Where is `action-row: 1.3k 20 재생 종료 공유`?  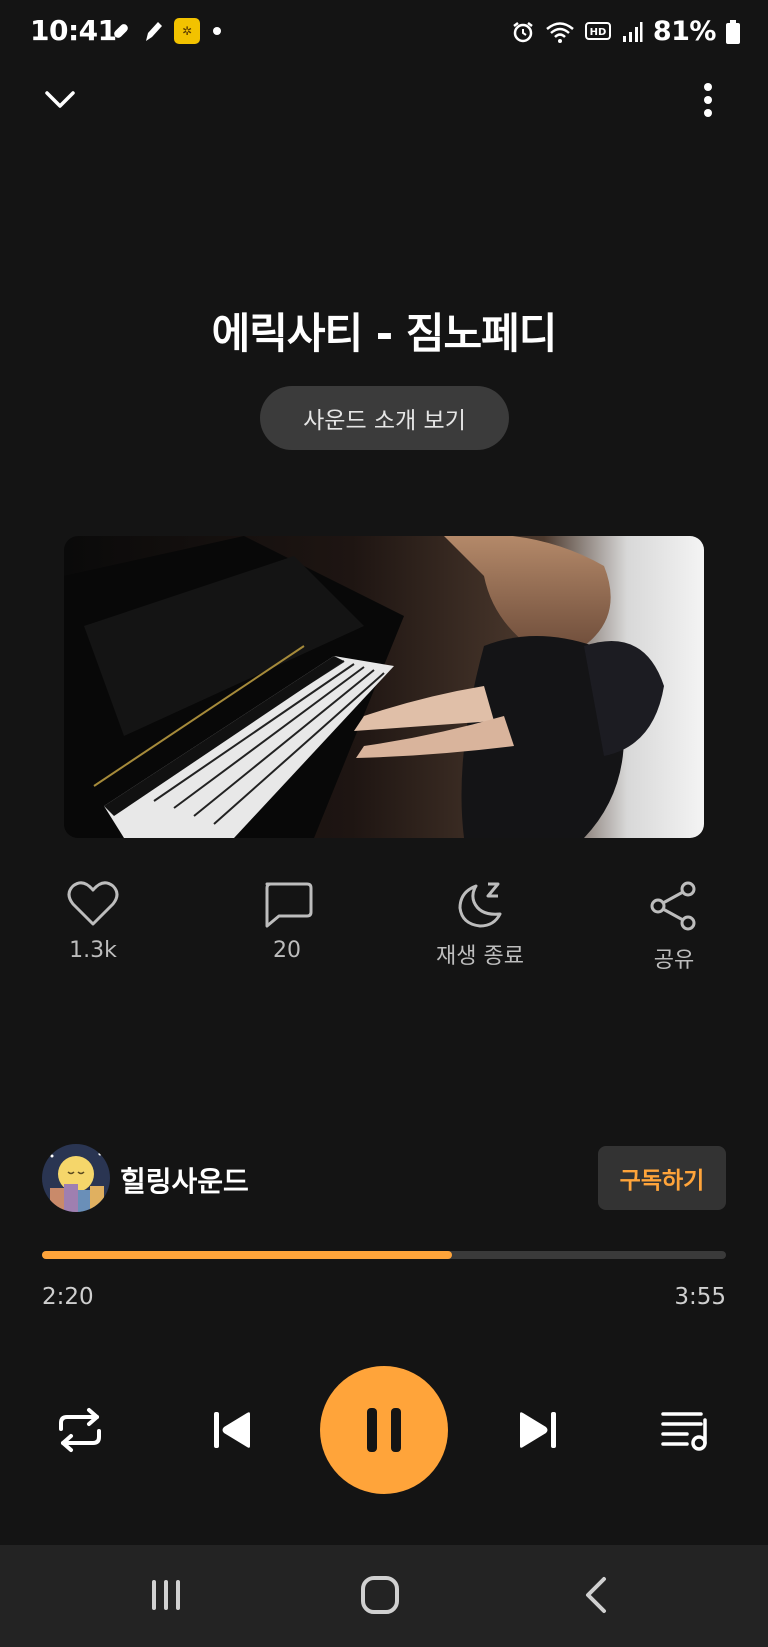
action-row: 1.3k 20 재생 종료 공유 is located at coordinates (384, 935).